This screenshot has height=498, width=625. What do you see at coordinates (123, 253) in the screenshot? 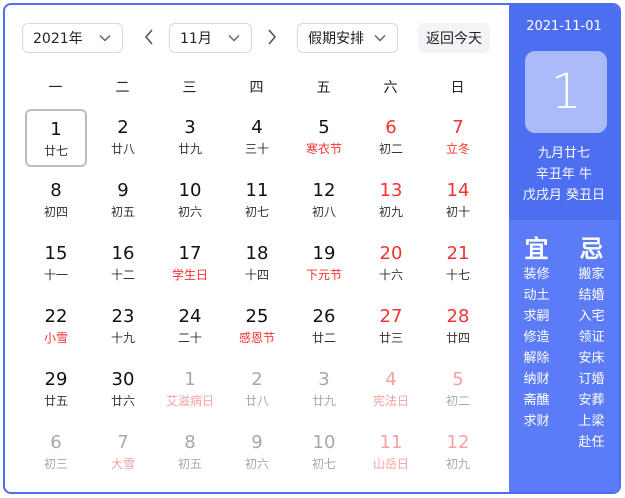
I see `day-number: 16` at bounding box center [123, 253].